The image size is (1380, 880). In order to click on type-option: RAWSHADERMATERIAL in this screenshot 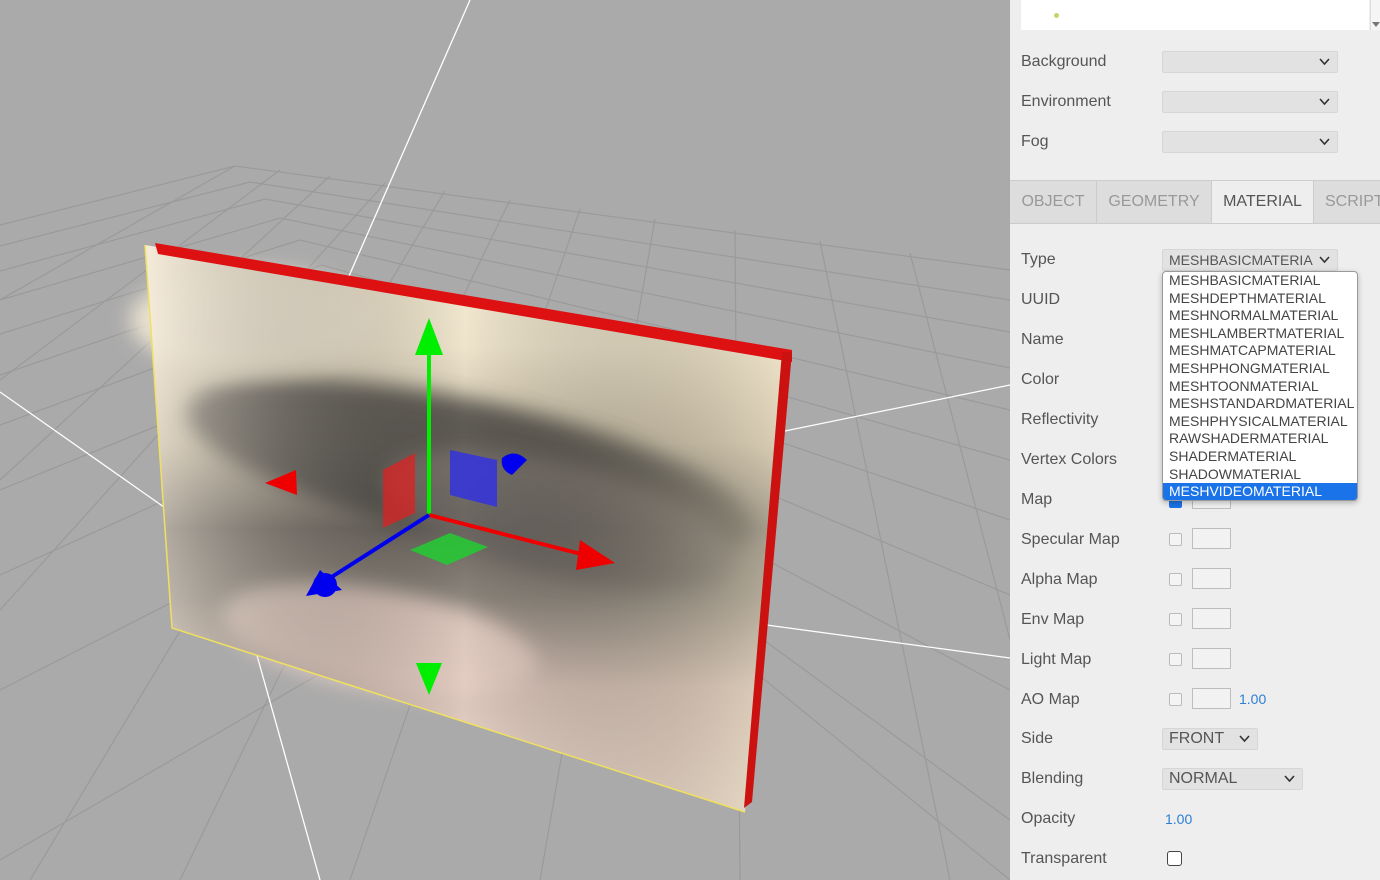, I will do `click(1260, 439)`.